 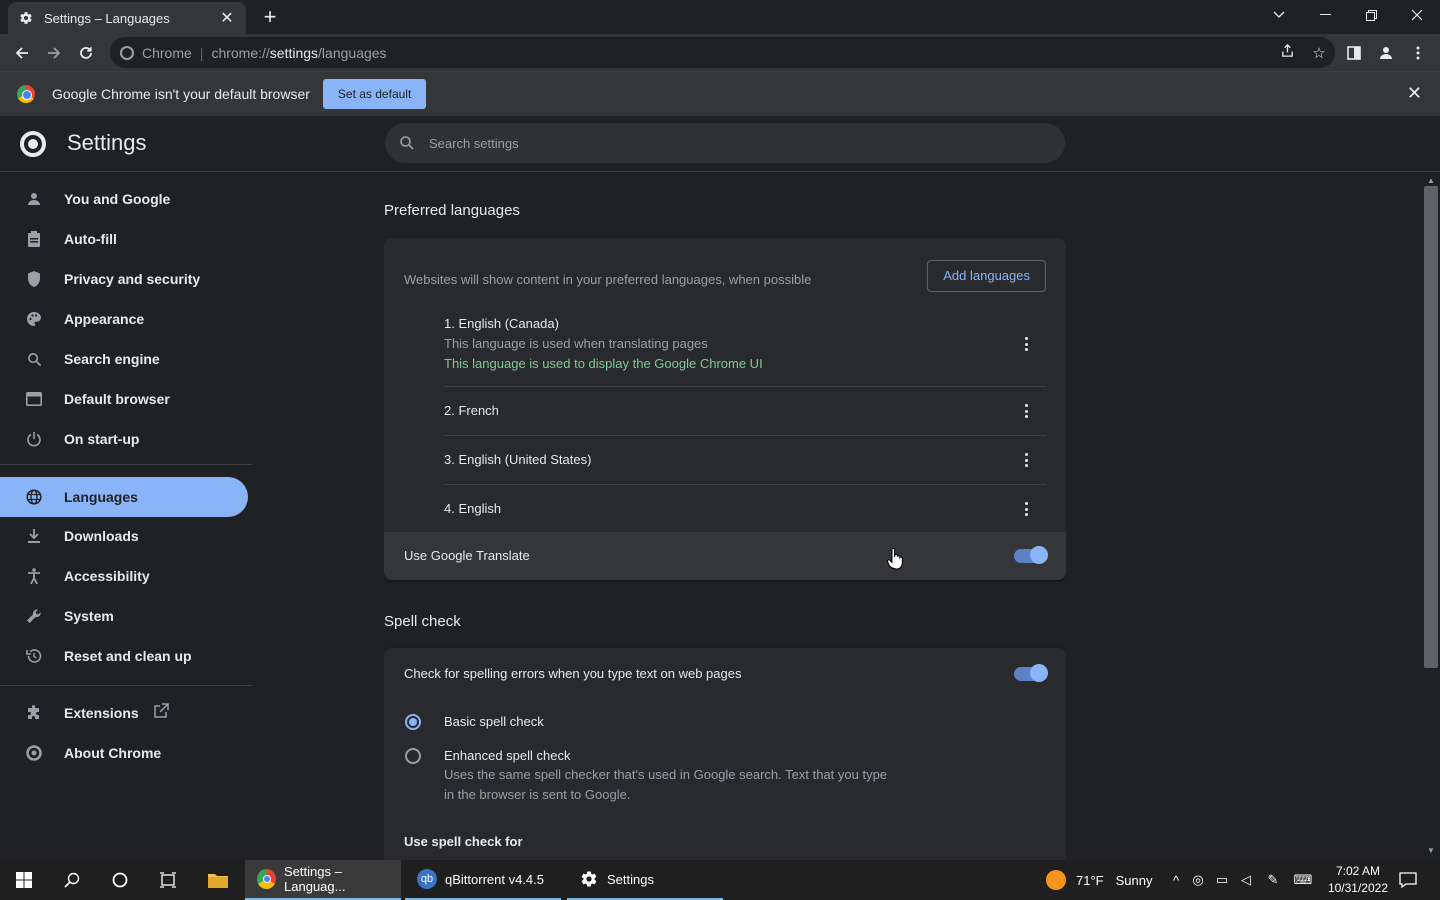 What do you see at coordinates (270, 17) in the screenshot?
I see `new-tab-button: +` at bounding box center [270, 17].